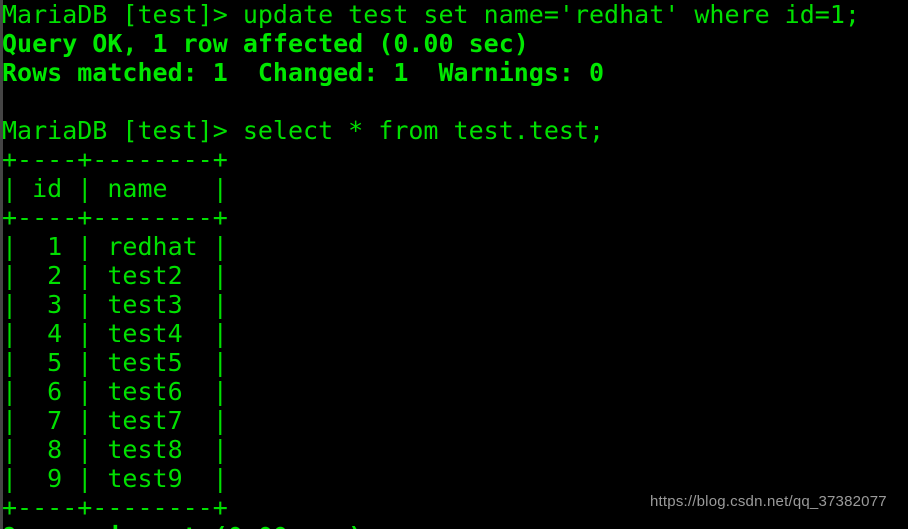  Describe the element at coordinates (115, 188) in the screenshot. I see `terminal-line-table-header-6: | id | name |` at that location.